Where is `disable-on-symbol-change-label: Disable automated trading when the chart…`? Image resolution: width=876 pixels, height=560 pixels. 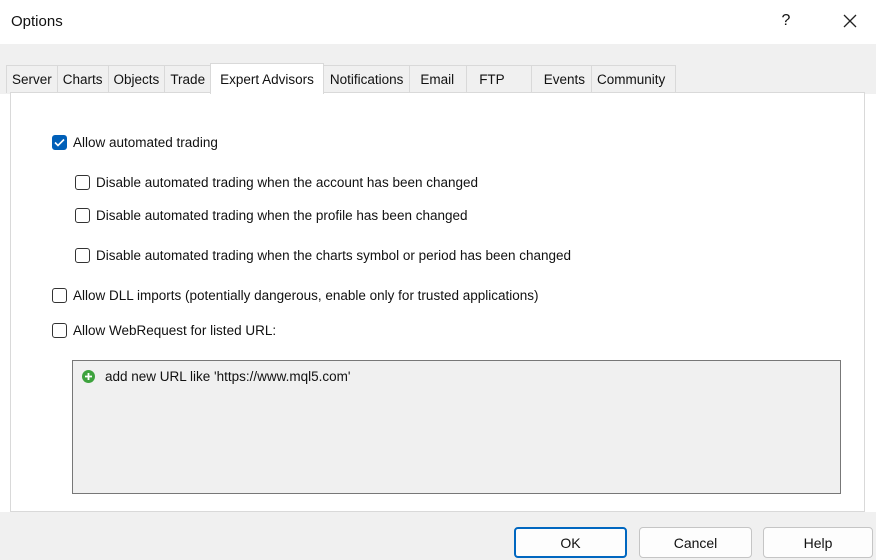 disable-on-symbol-change-label: Disable automated trading when the chart… is located at coordinates (334, 255).